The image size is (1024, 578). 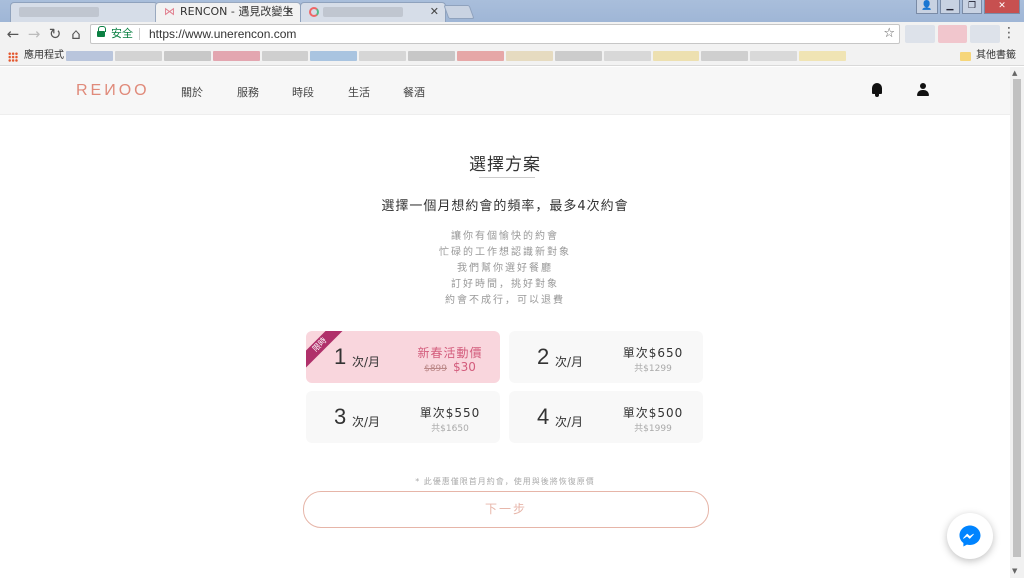 What do you see at coordinates (505, 300) in the screenshot?
I see `description-line: 約會不成行，可以退費` at bounding box center [505, 300].